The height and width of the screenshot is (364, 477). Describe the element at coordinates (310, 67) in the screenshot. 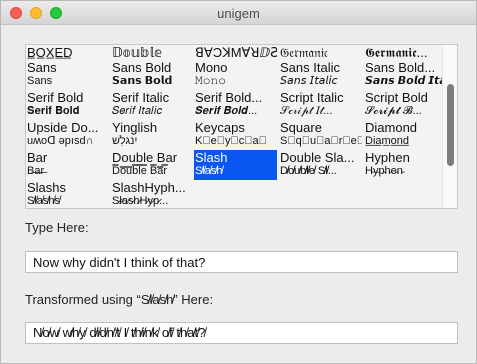

I see `style-name: Sans Italic` at that location.